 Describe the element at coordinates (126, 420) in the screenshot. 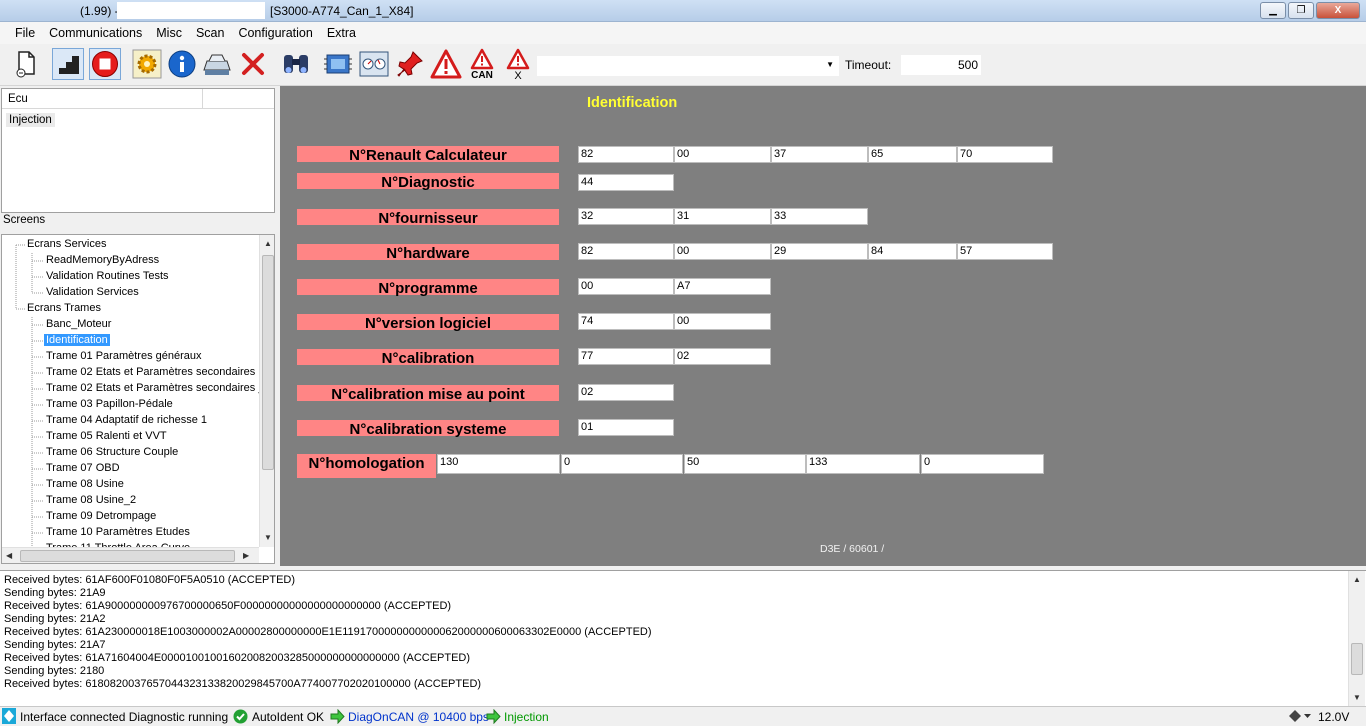

I see `tree-item-trame-04: Trame 04 Adaptatif de richesse 1` at that location.